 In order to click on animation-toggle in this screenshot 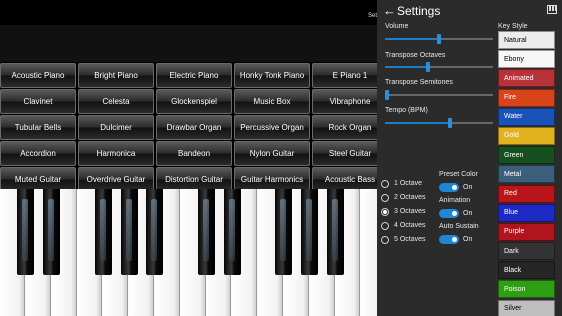, I will do `click(449, 213)`.